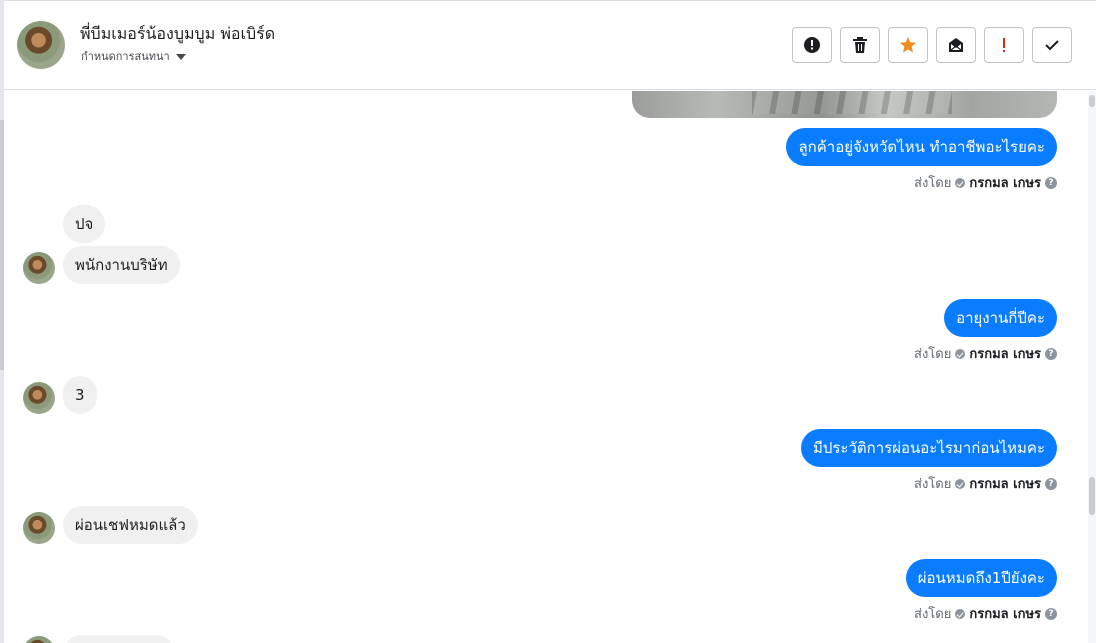  Describe the element at coordinates (121, 265) in the screenshot. I see `incoming-message: พนักงานบริษัท` at that location.